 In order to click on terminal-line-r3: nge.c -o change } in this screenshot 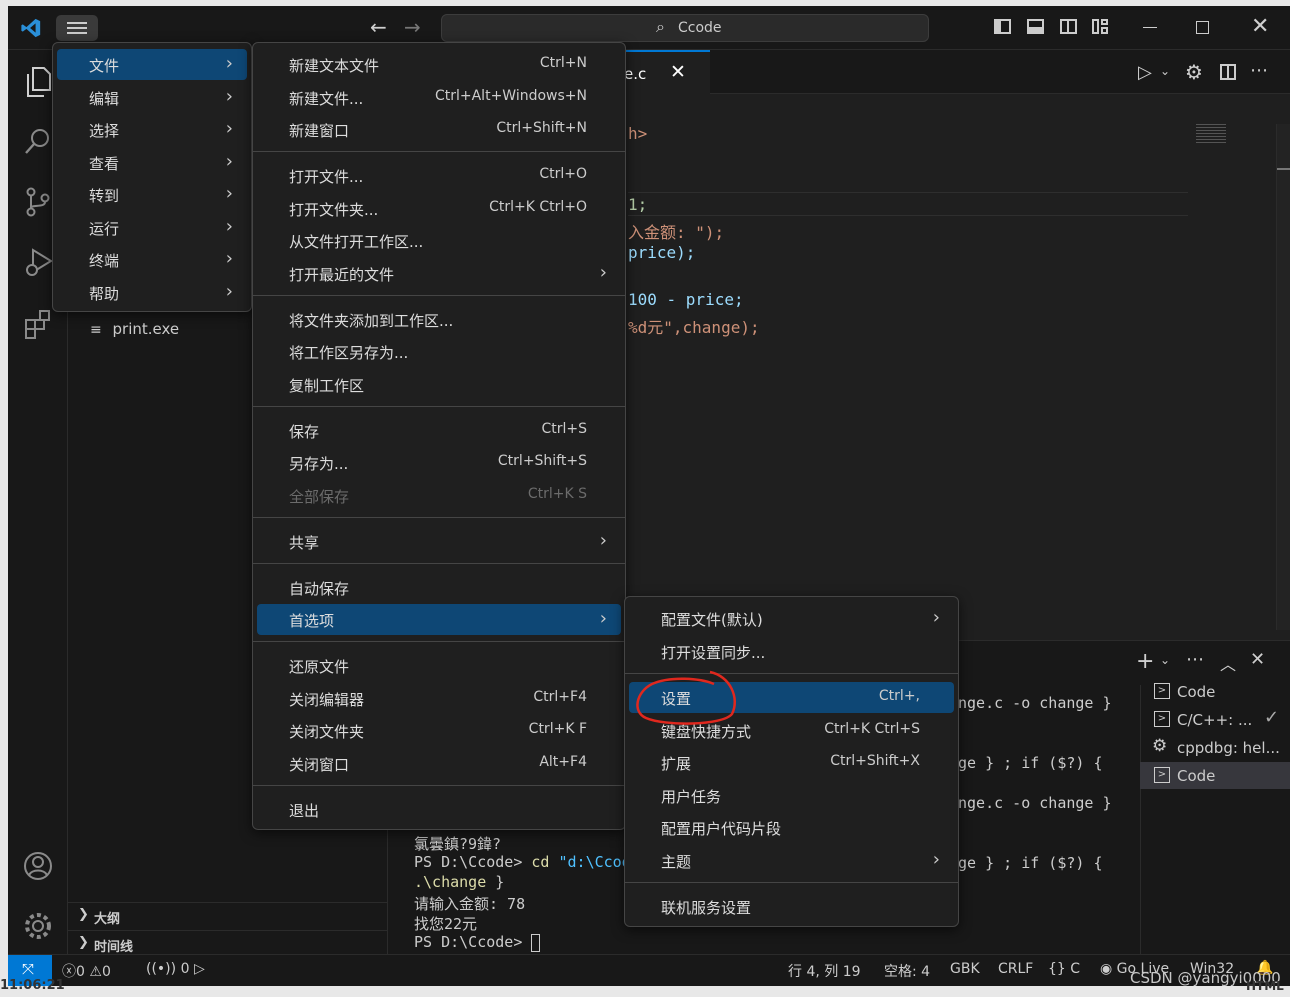, I will do `click(1035, 803)`.